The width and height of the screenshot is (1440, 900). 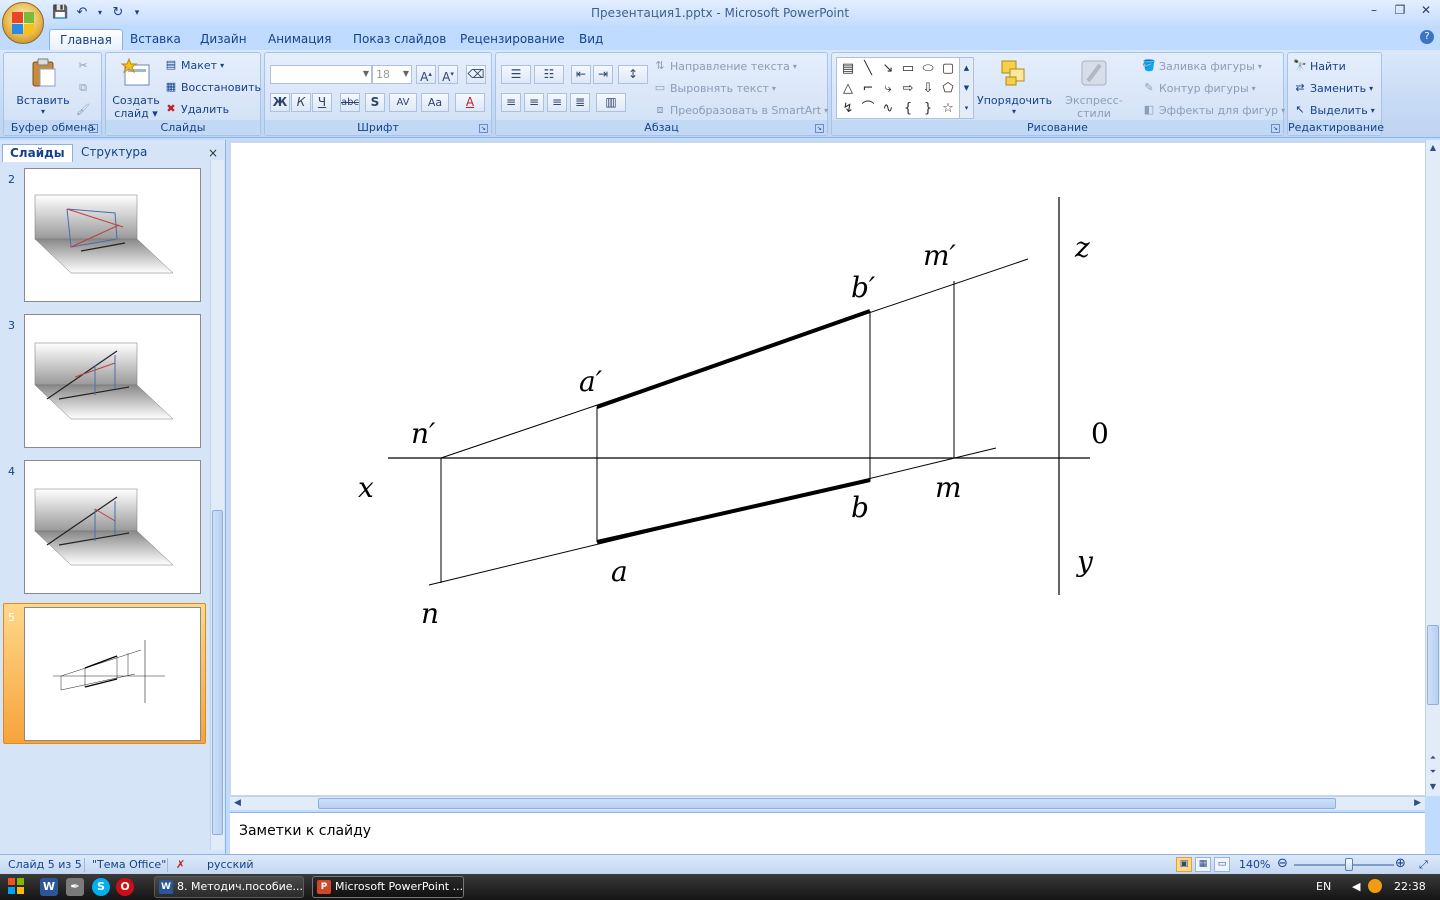 I want to click on cut-icon: ✂, so click(x=83, y=66).